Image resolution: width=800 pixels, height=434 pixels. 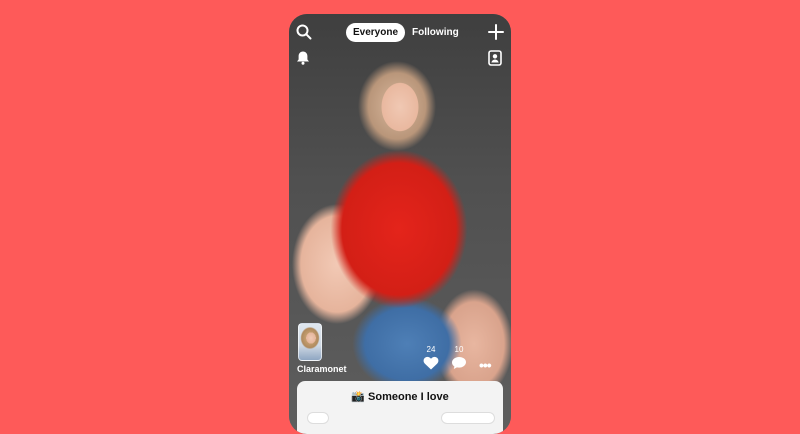 I want to click on comment-stat: 10, so click(x=459, y=360).